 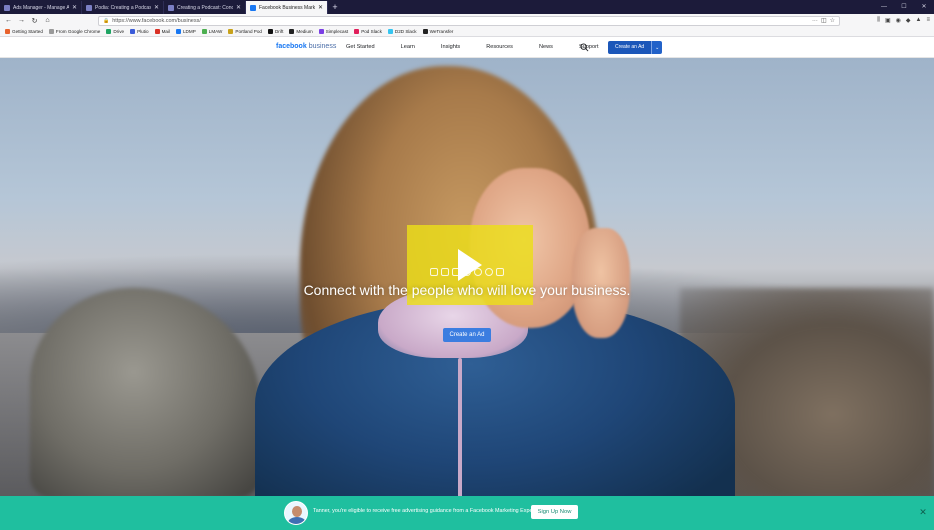 I want to click on folder-icon, so click(x=51, y=31).